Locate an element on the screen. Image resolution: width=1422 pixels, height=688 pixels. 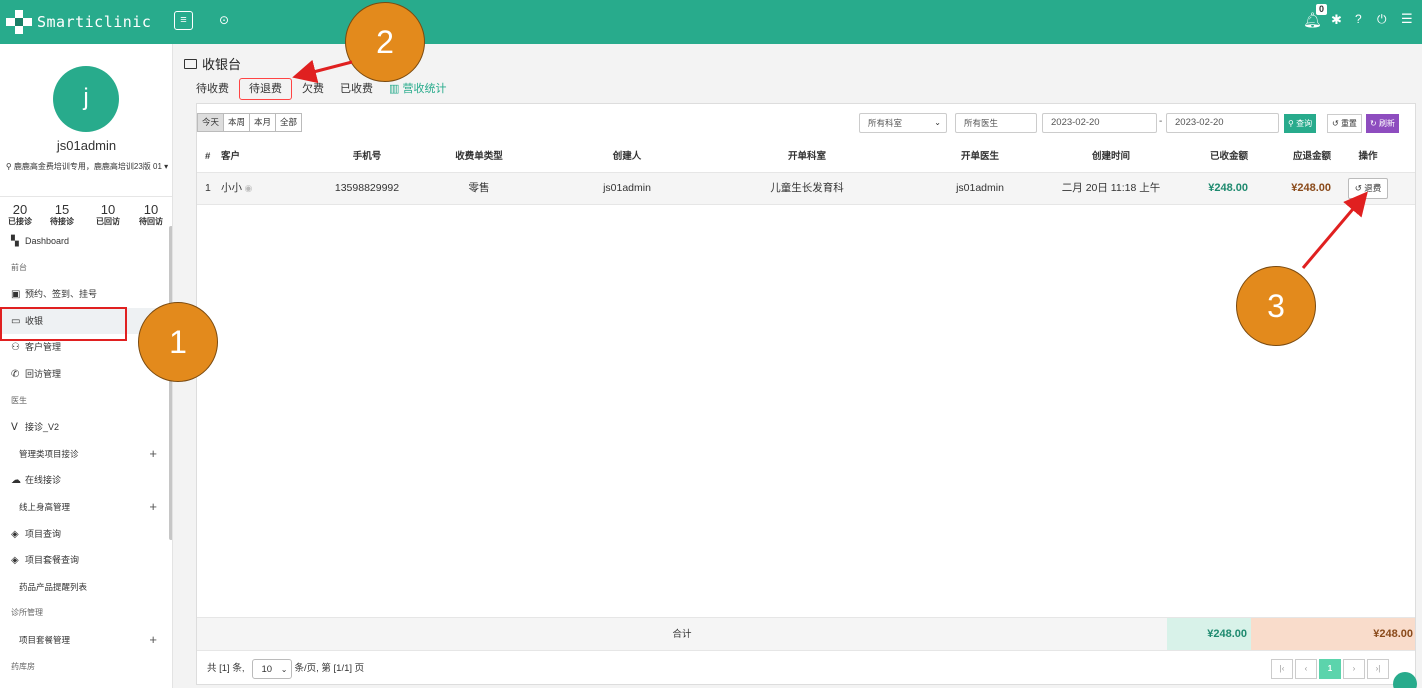
col-index: # is located at coordinates (208, 156).